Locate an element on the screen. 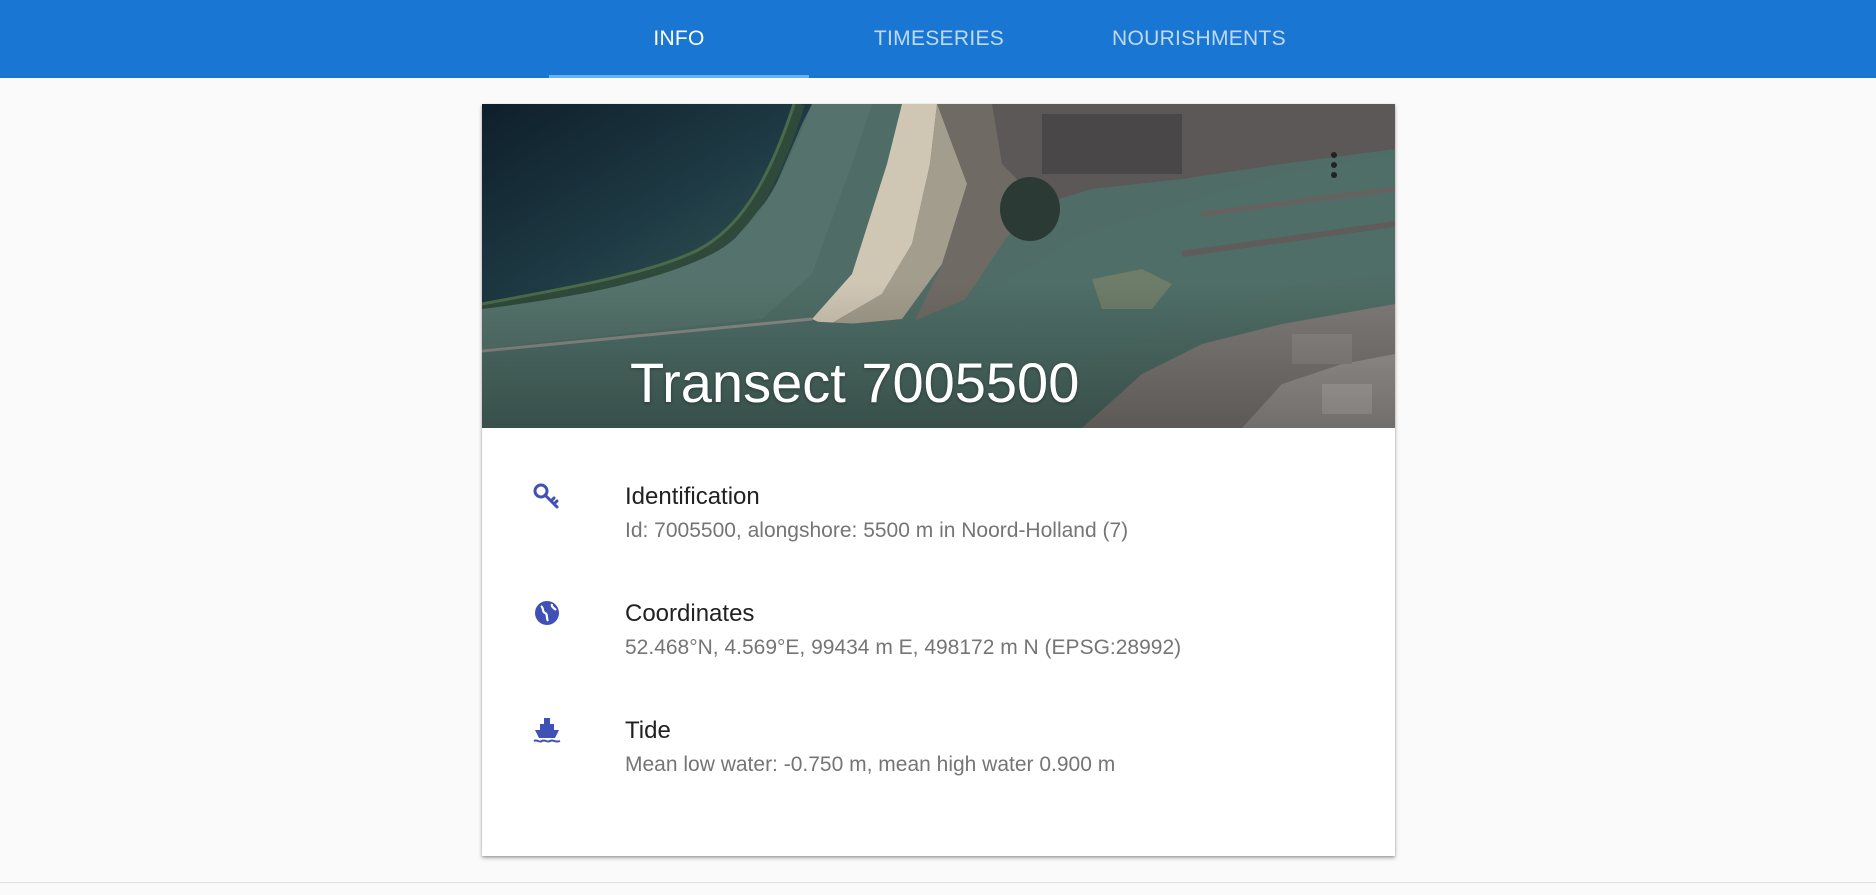 This screenshot has width=1876, height=895. coordinates-title: Coordinates is located at coordinates (690, 613).